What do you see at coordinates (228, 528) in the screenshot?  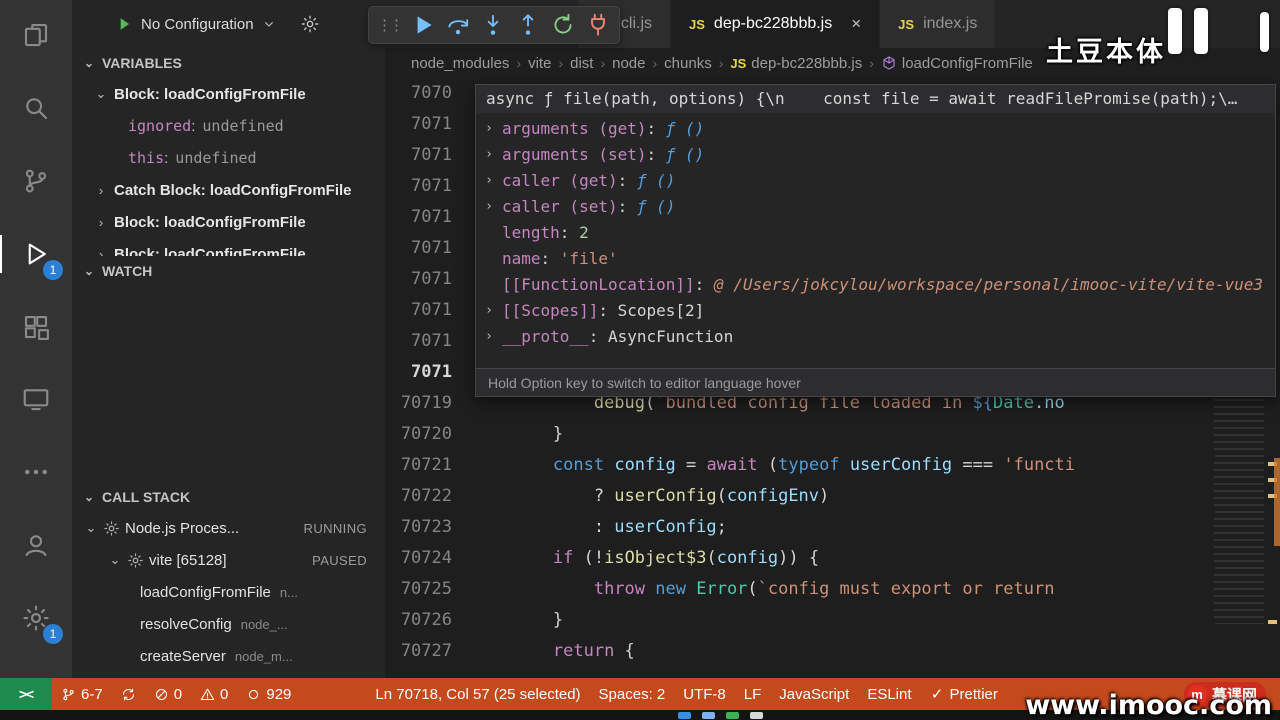 I see `debug-session-row: ⌄ Node.js Proces... RUNNING` at bounding box center [228, 528].